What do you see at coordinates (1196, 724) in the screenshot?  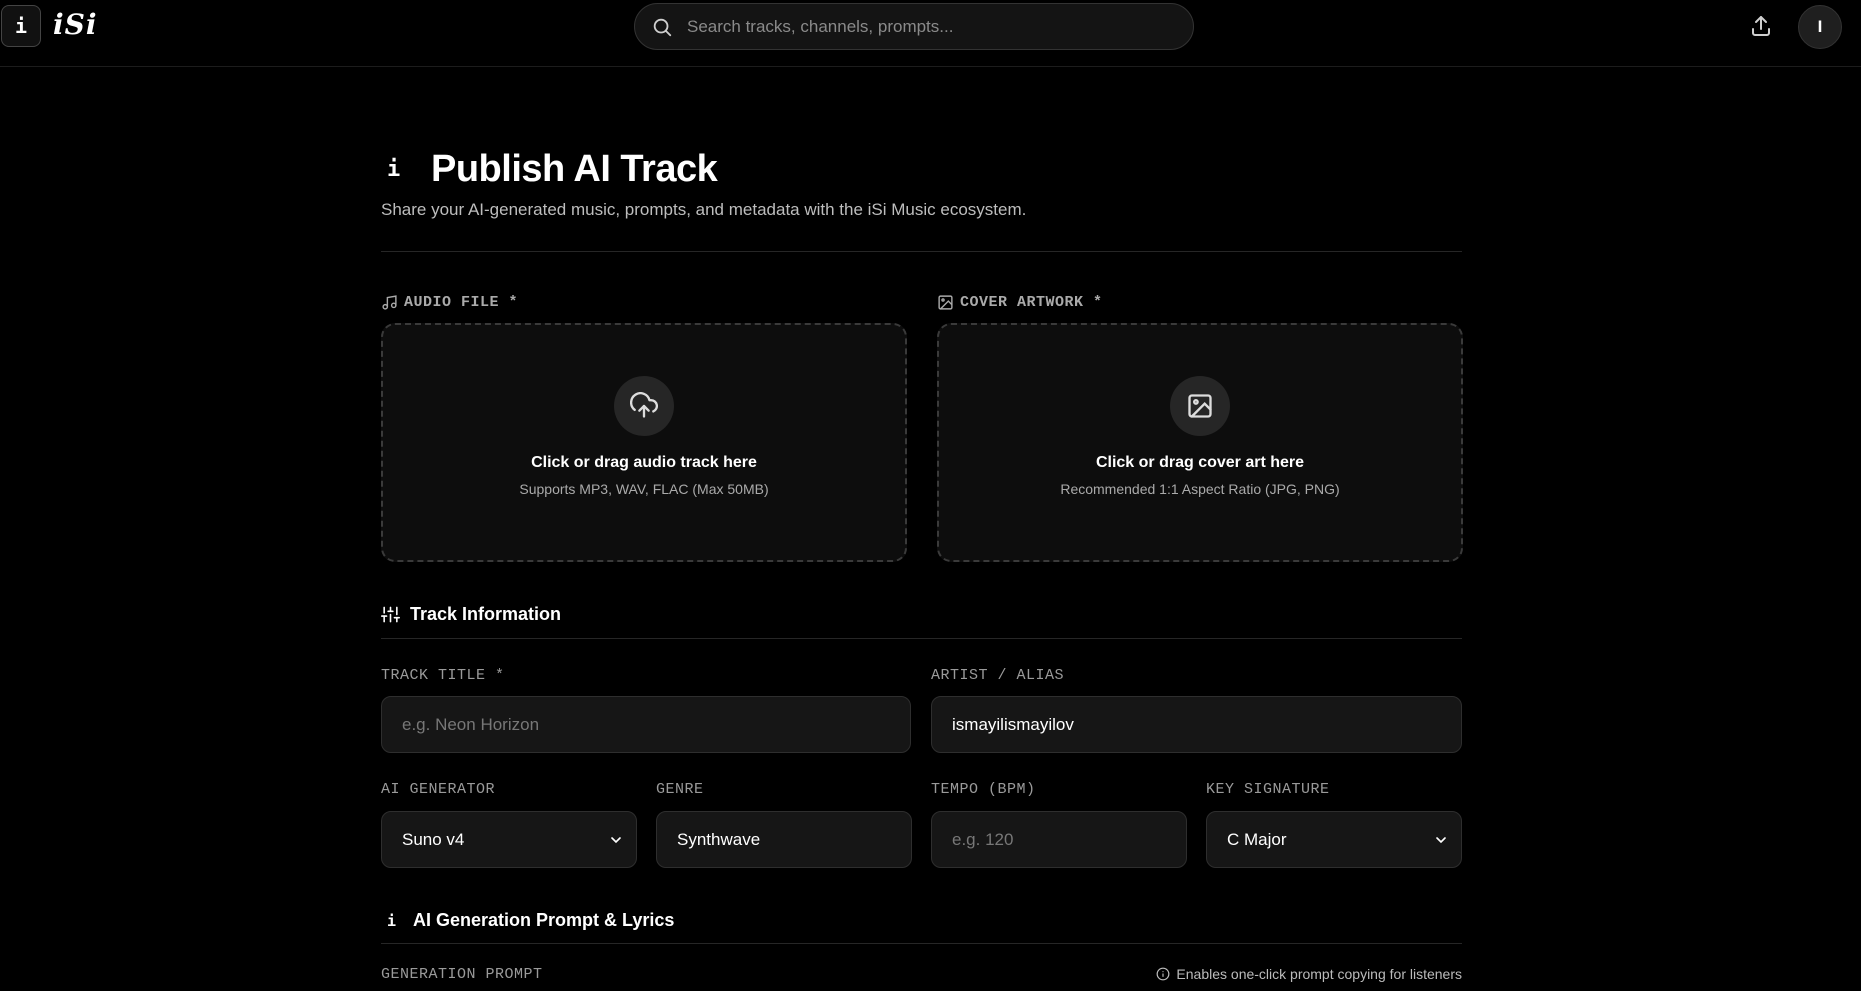 I see `artist-alias-input` at bounding box center [1196, 724].